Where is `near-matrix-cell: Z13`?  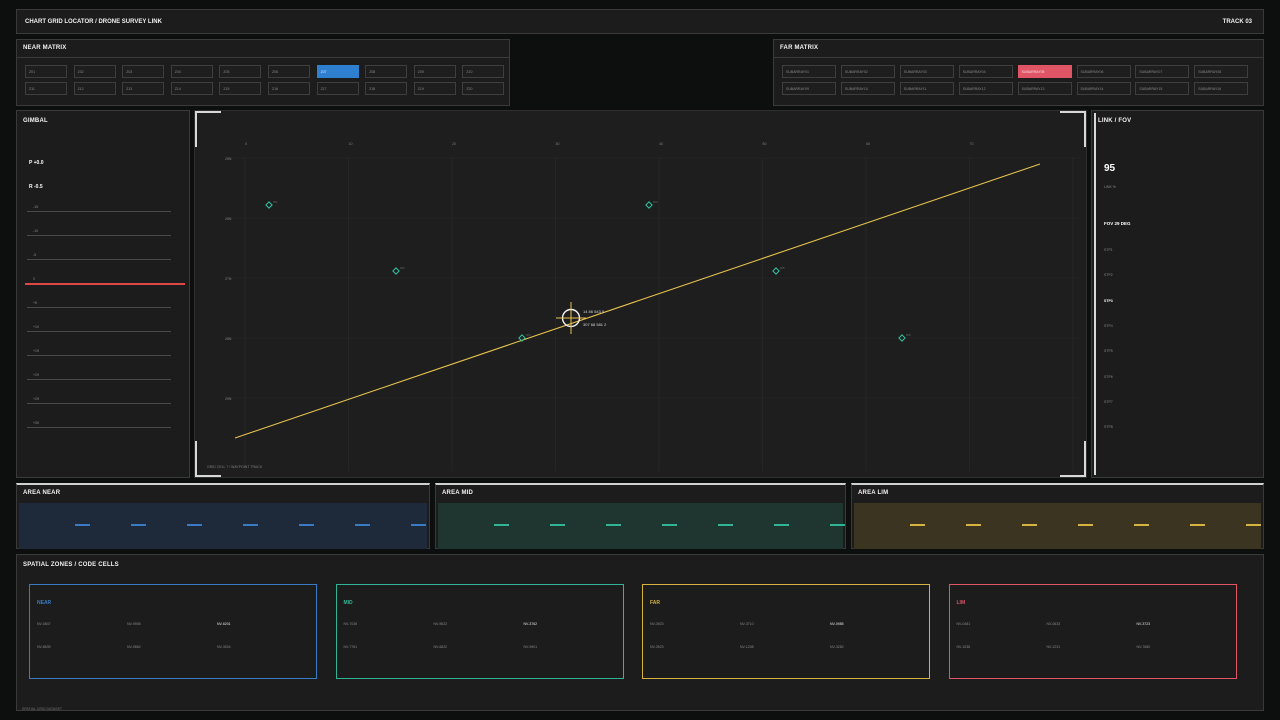
near-matrix-cell: Z13 is located at coordinates (143, 88).